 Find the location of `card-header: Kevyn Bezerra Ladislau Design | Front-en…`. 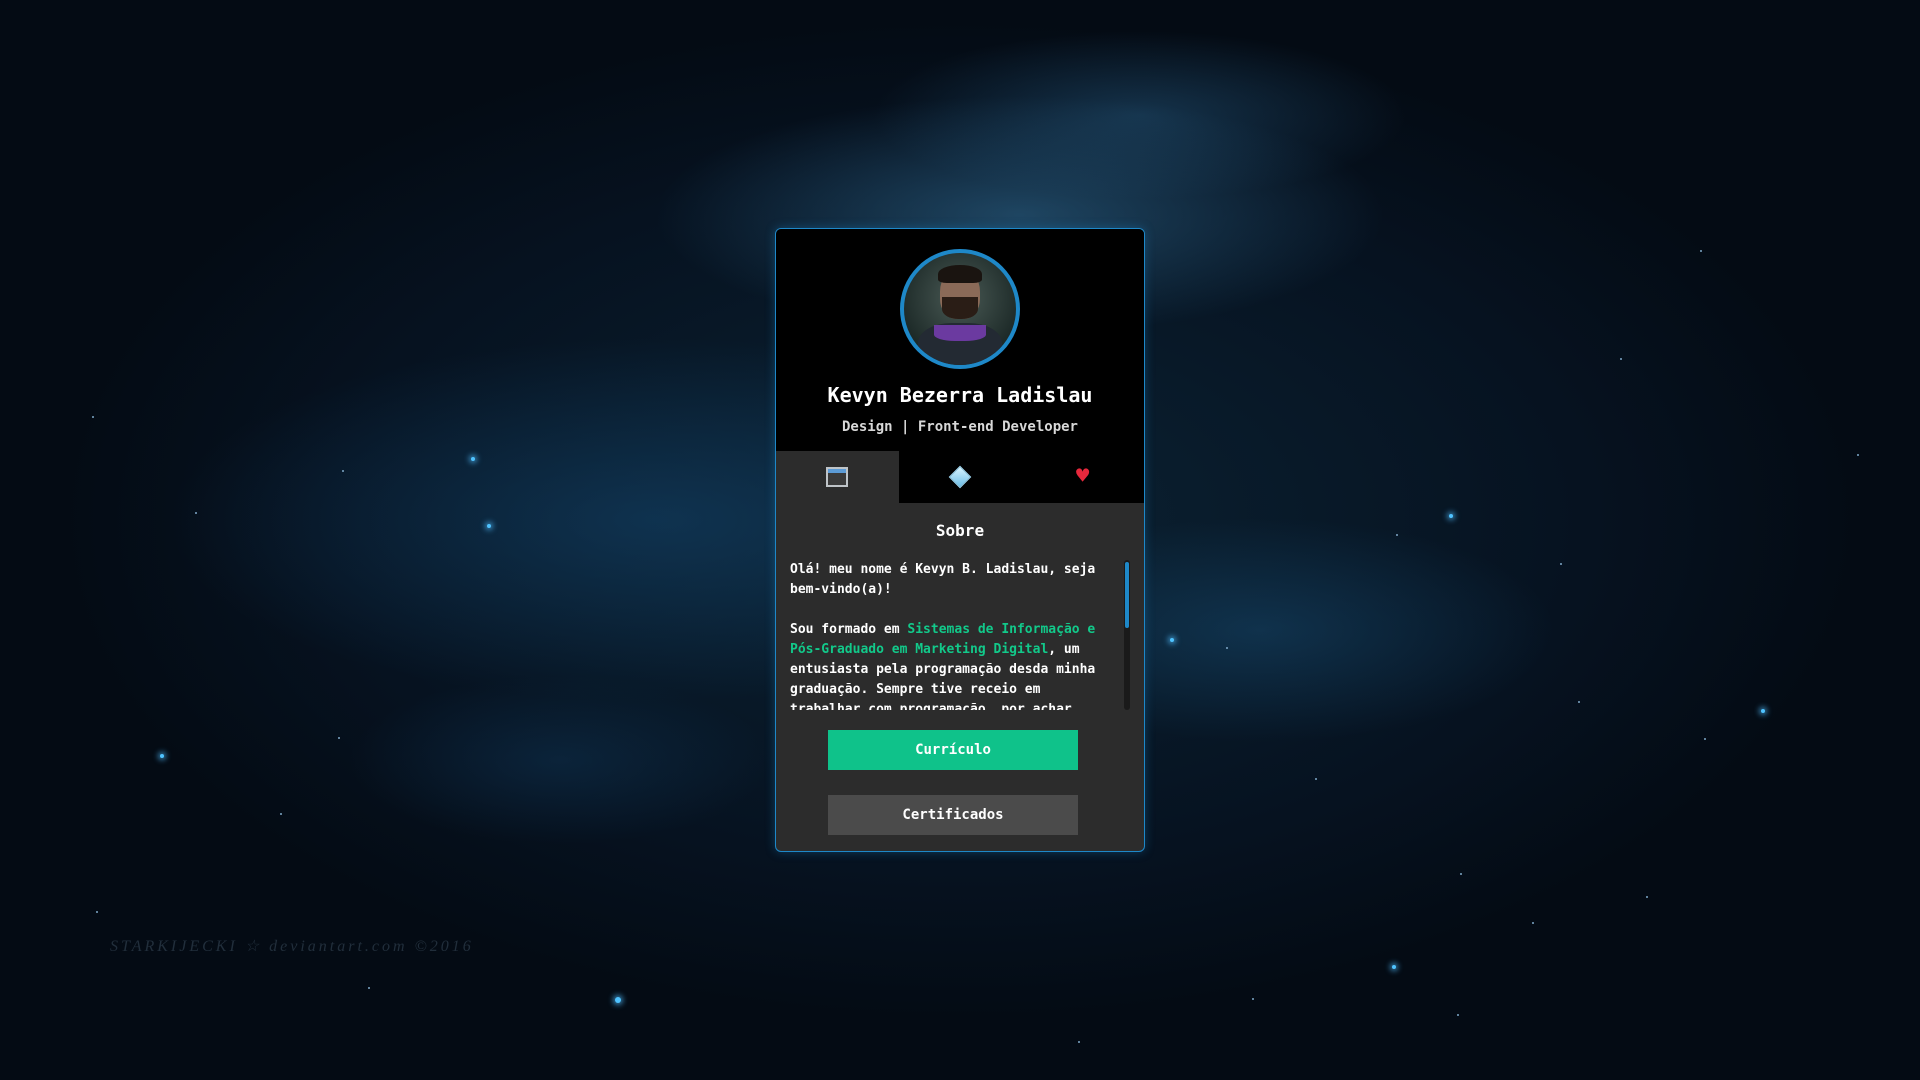

card-header: Kevyn Bezerra Ladislau Design | Front-en… is located at coordinates (960, 340).